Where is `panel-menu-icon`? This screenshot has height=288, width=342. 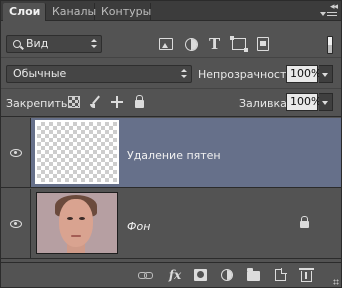 panel-menu-icon is located at coordinates (328, 16).